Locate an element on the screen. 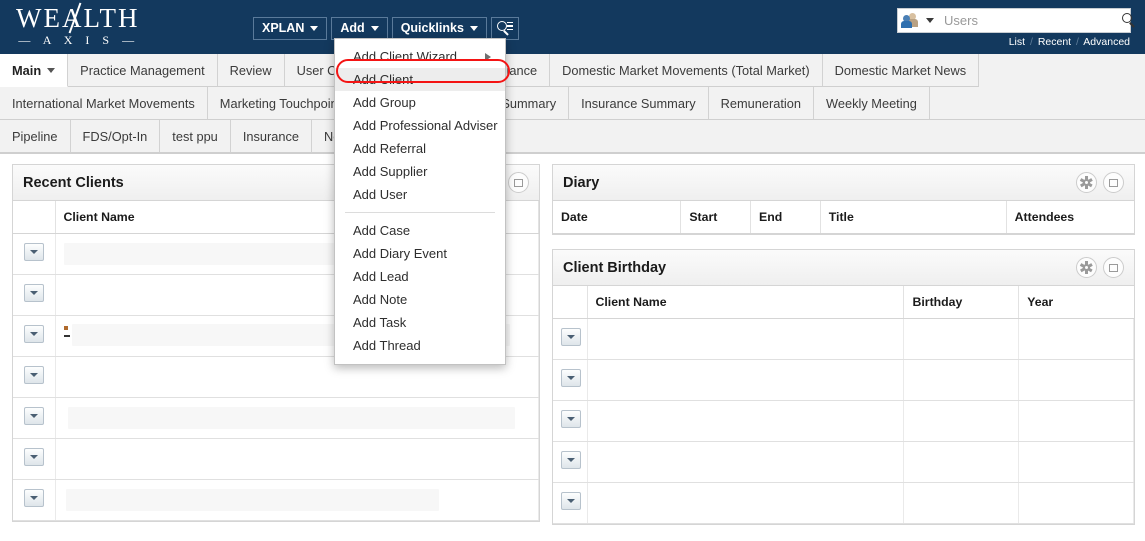 Image resolution: width=1145 pixels, height=541 pixels. menu-item-label: Add Case is located at coordinates (382, 230).